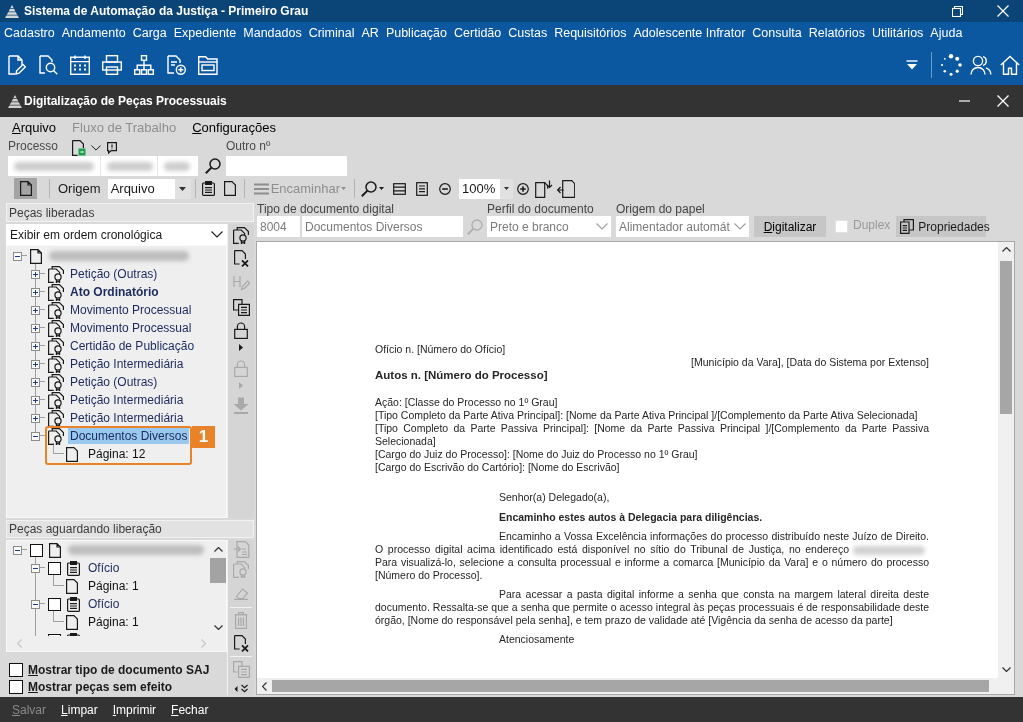 This screenshot has width=1023, height=722. What do you see at coordinates (241, 689) in the screenshot?
I see `scroll-arrows-icon` at bounding box center [241, 689].